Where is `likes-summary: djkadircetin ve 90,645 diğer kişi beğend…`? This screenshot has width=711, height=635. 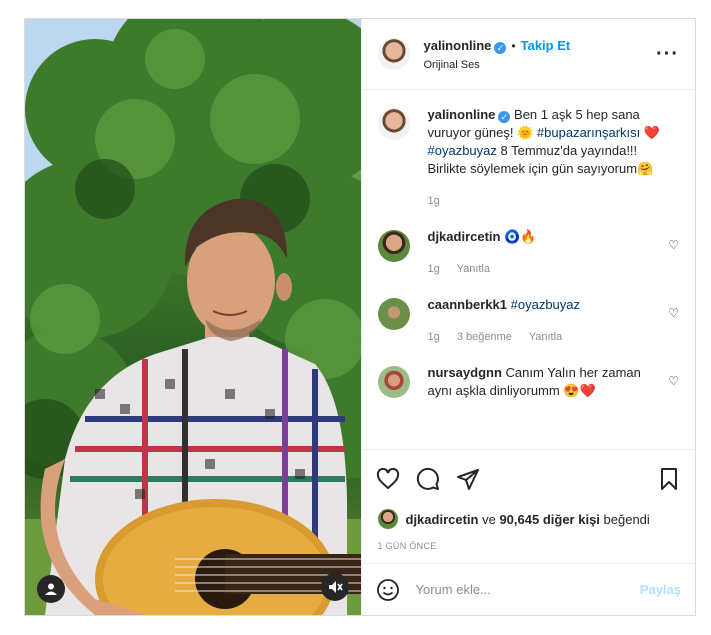
likes-summary: djkadircetin ve 90,645 diğer kişi beğend… is located at coordinates (529, 519).